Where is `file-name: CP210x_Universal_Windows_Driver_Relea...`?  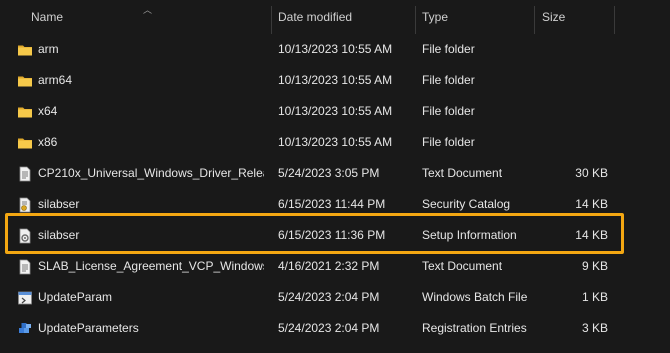 file-name: CP210x_Universal_Windows_Driver_Relea... is located at coordinates (151, 173).